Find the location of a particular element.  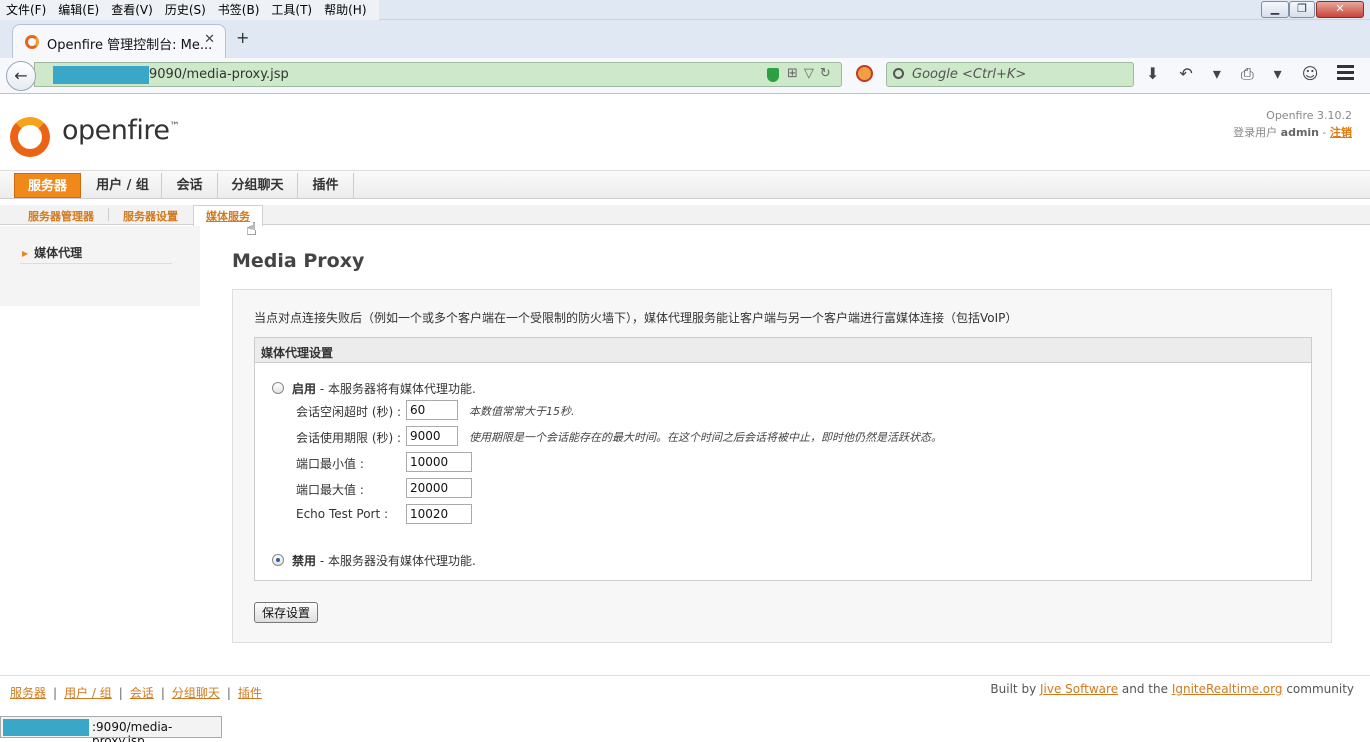

idle-timeout-label: 会话空闲超时 (秒) : is located at coordinates (349, 412).